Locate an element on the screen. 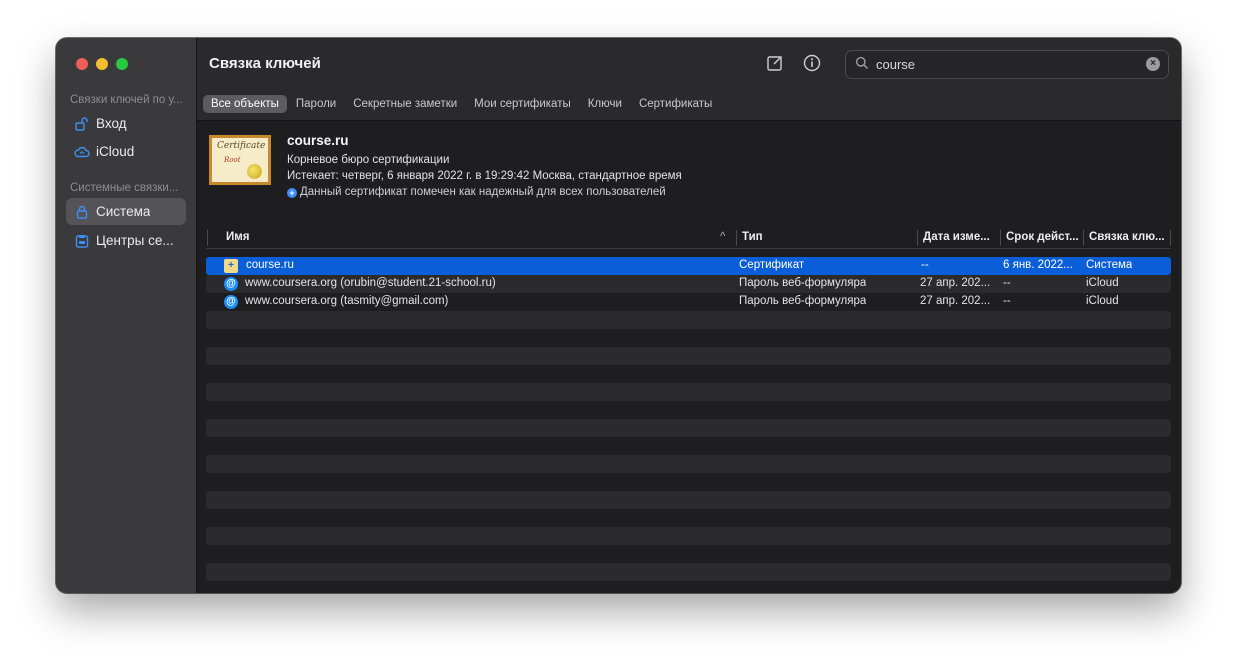 Image resolution: width=1237 pixels, height=667 pixels. compose-icon is located at coordinates (775, 65).